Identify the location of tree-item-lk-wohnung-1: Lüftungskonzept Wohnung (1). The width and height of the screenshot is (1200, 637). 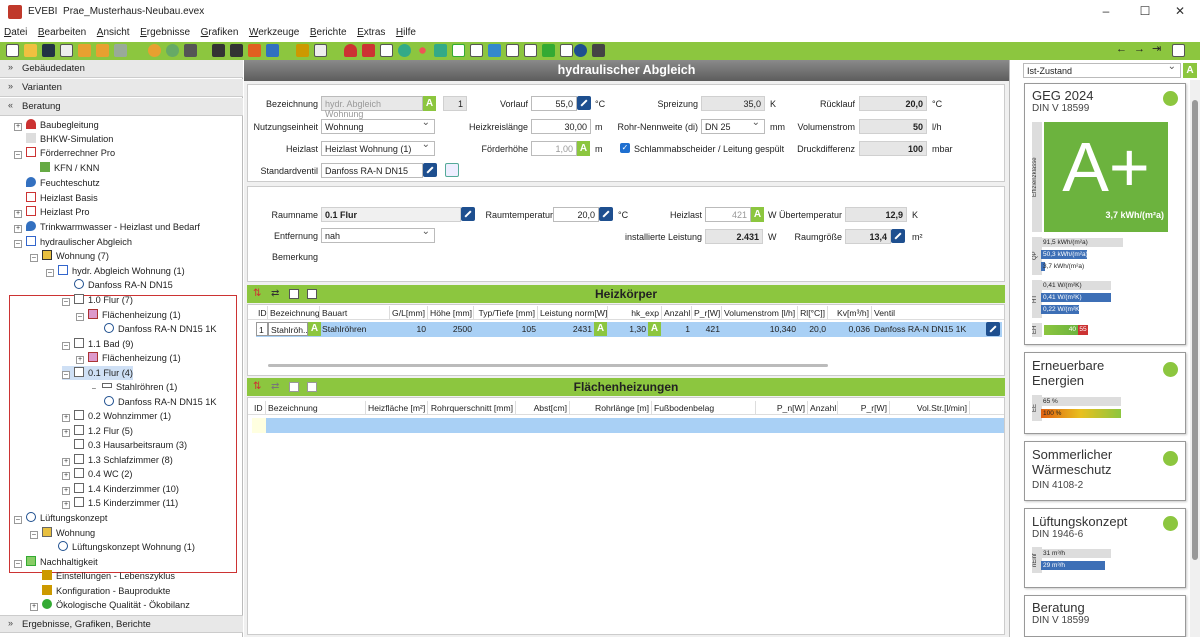
(126, 547).